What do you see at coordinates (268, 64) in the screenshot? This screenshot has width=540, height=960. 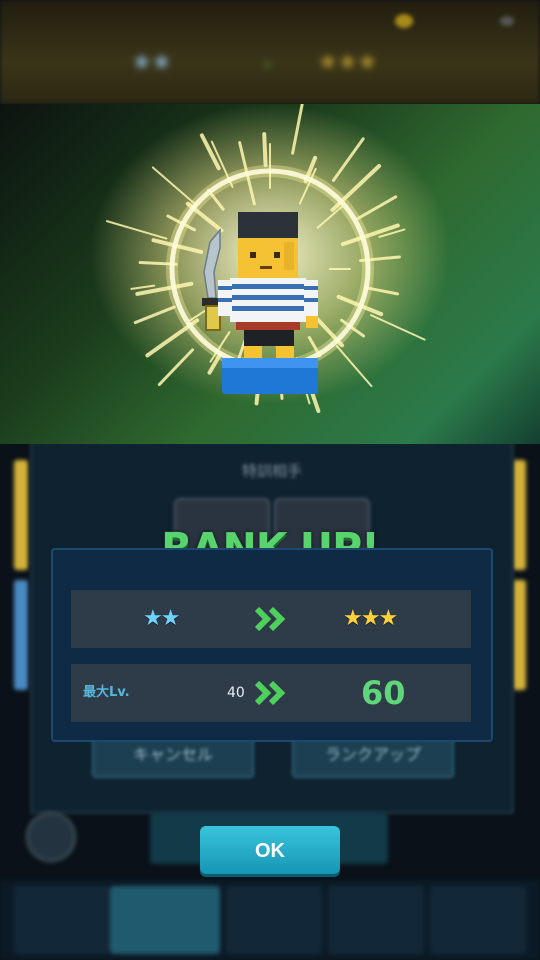 I see `bg-chevron-icon: »` at bounding box center [268, 64].